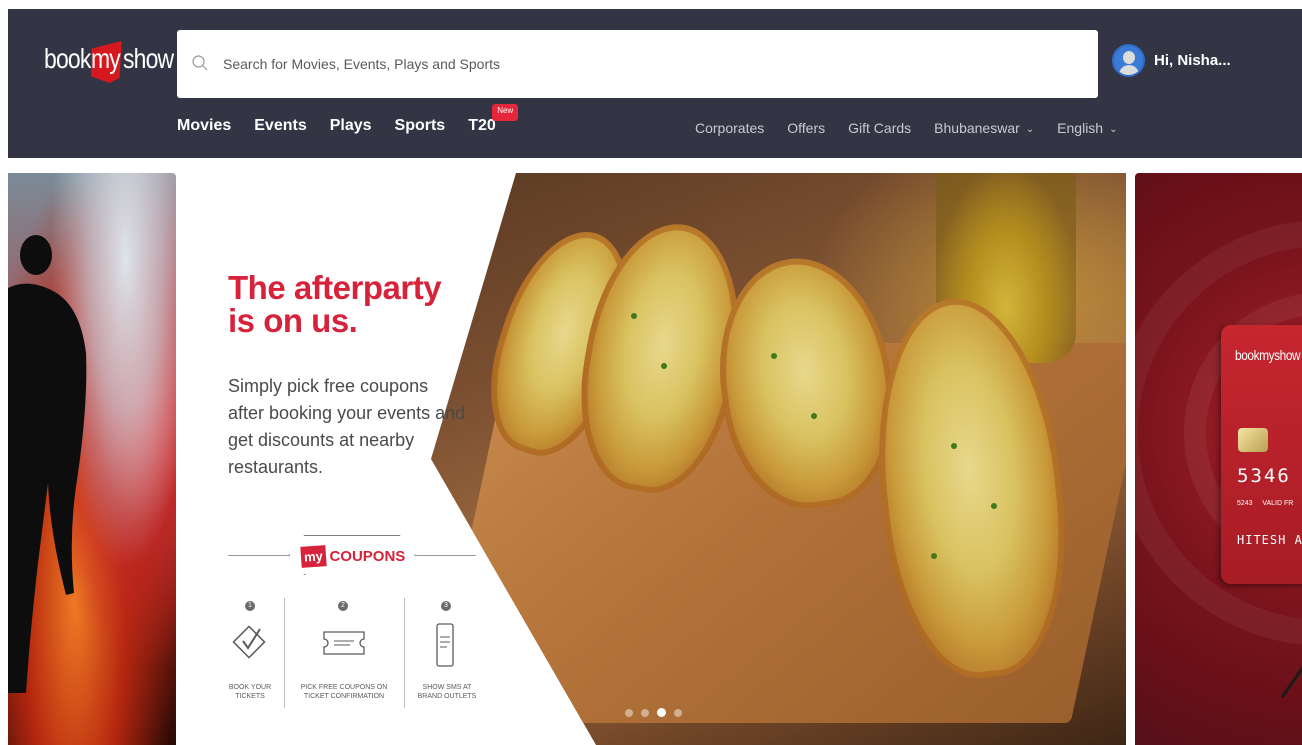 This screenshot has height=745, width=1302. Describe the element at coordinates (344, 692) in the screenshot. I see `step-label: PICK FREE COUPONS ON TICKET CONFIRMATION` at that location.